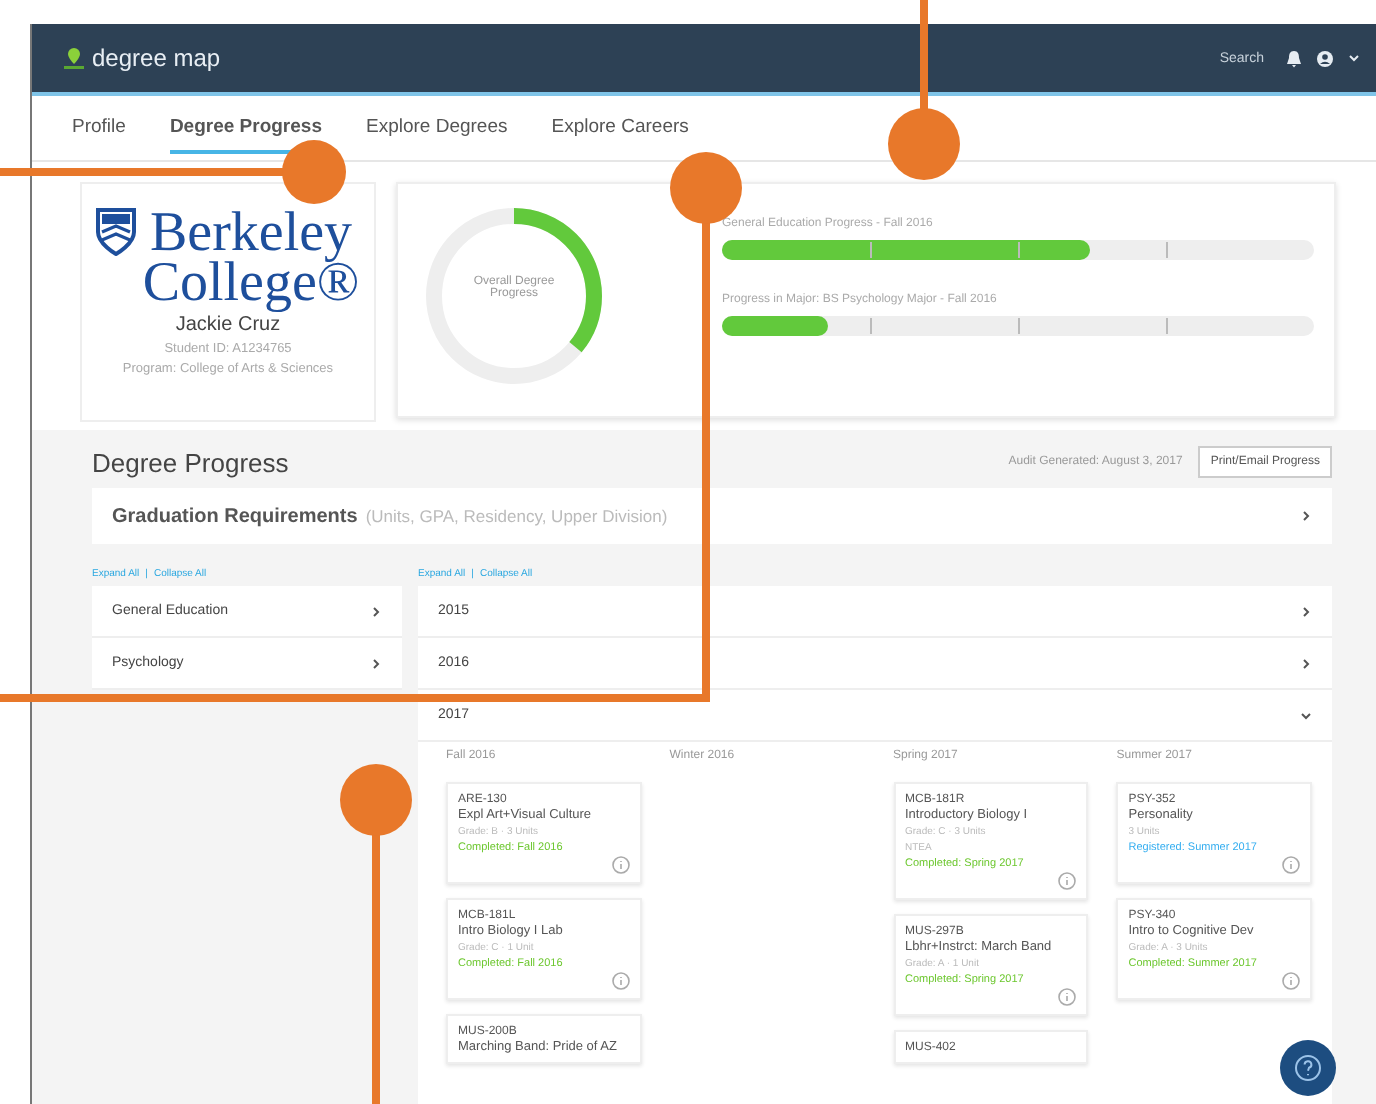 This screenshot has height=1104, width=1376. What do you see at coordinates (156, 58) in the screenshot?
I see `brand-name: degree map` at bounding box center [156, 58].